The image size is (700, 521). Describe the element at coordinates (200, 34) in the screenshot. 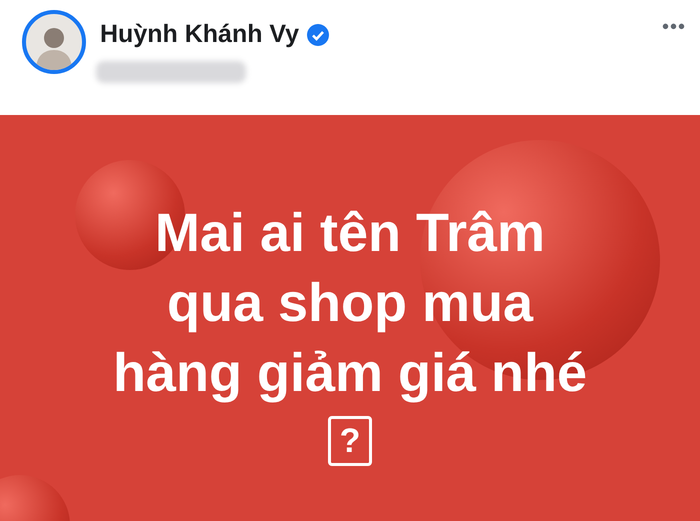

I see `author-name: Huỳnh Khánh Vy` at that location.